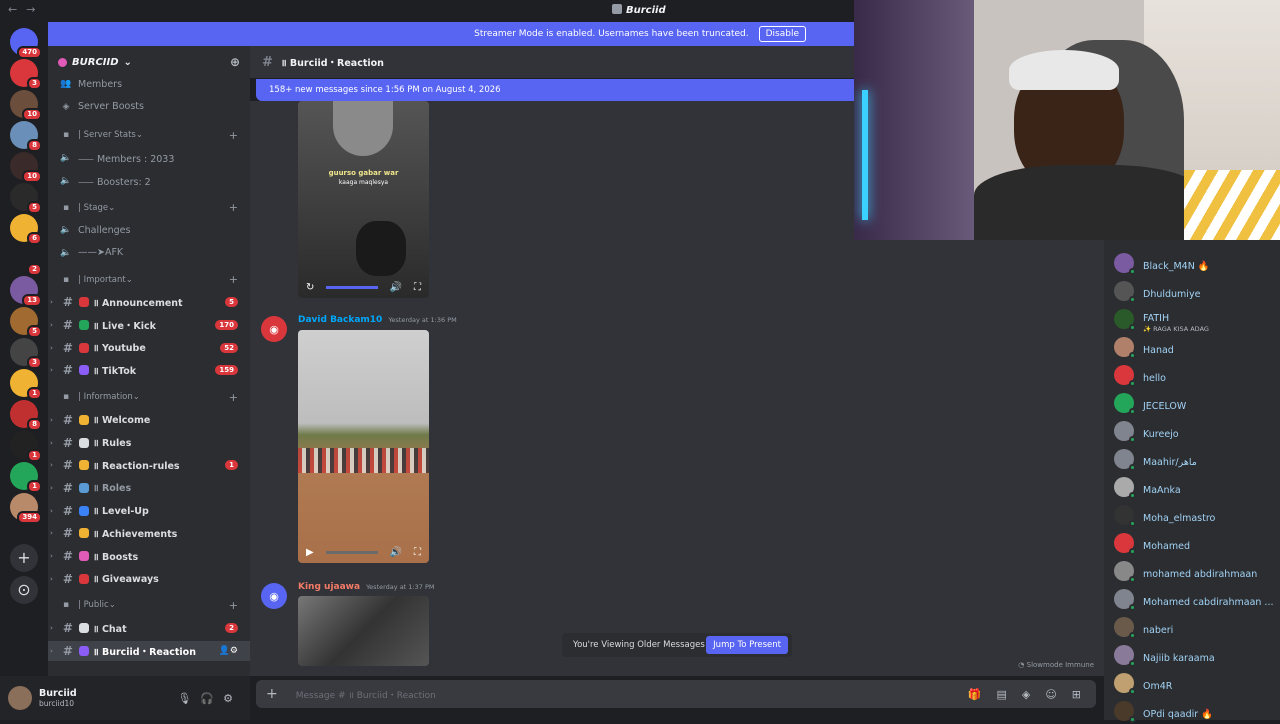 This screenshot has width=1280, height=724. Describe the element at coordinates (149, 280) in the screenshot. I see `category-header: ▪ | Important ⌄ +` at that location.